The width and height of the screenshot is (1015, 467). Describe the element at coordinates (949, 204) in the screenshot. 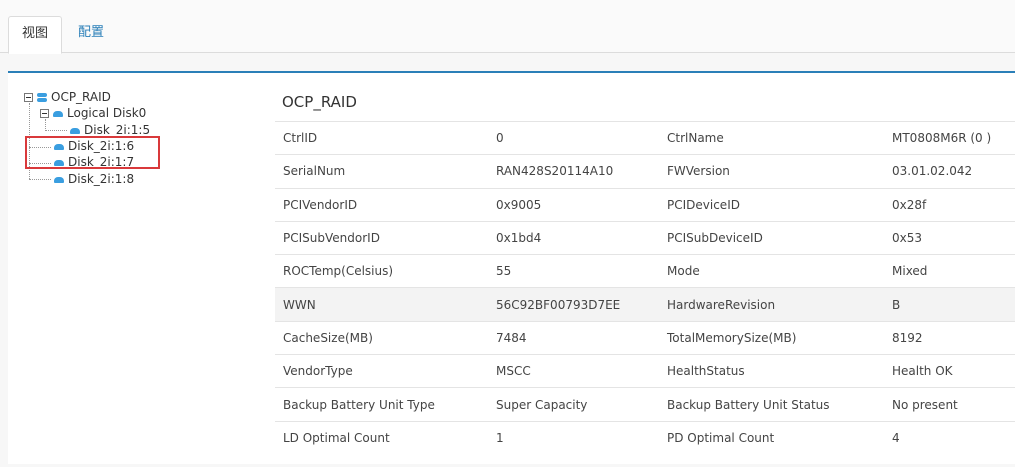

I see `property-value: 0x28f` at that location.